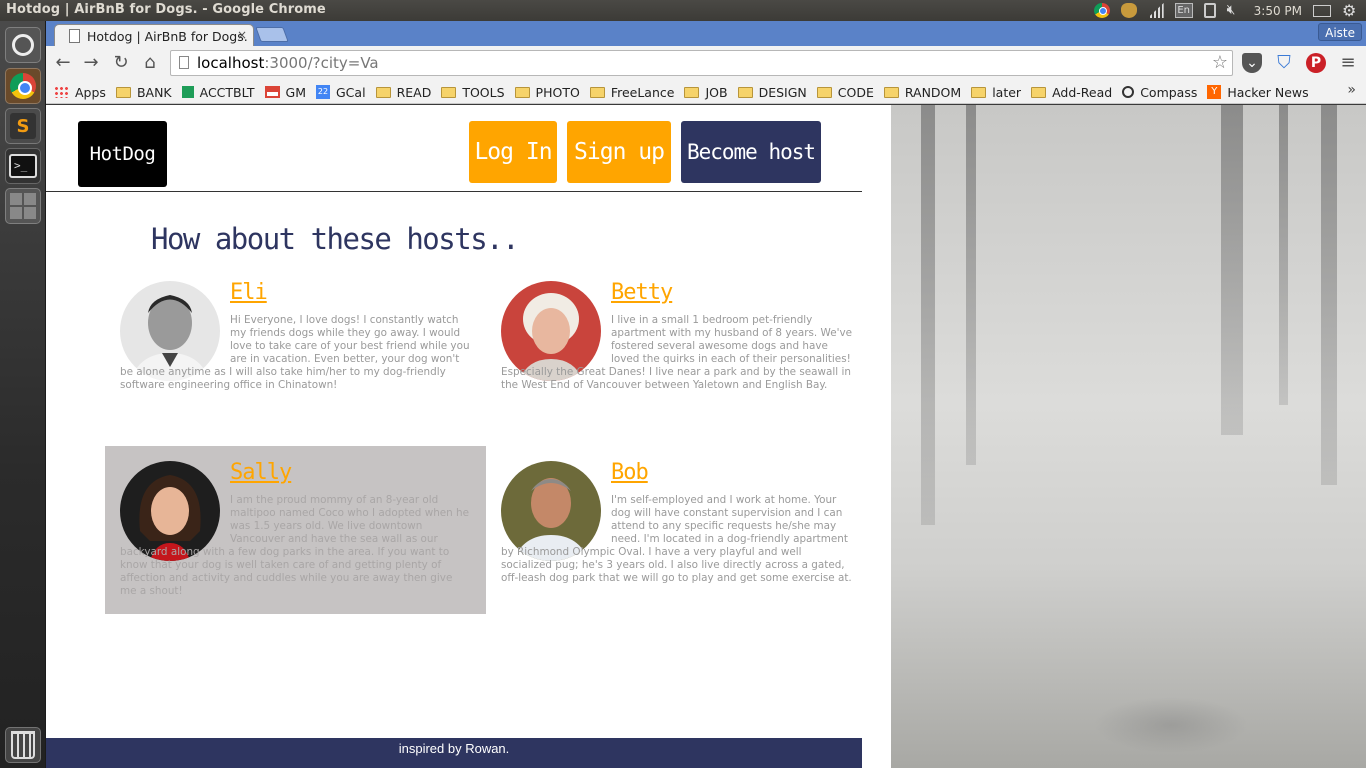 The height and width of the screenshot is (768, 1366). I want to click on bookmark-label: ACCTBLT, so click(227, 92).